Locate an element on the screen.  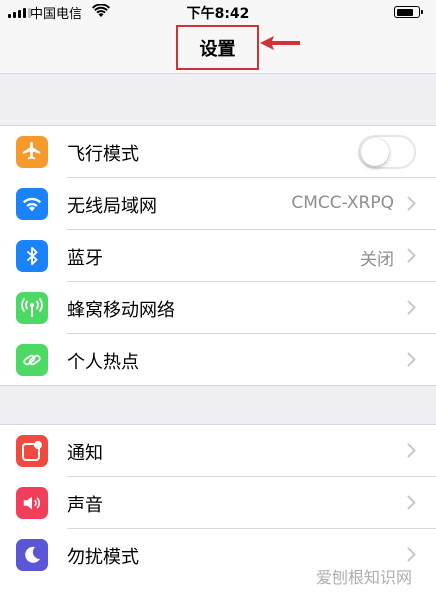
sound-icon is located at coordinates (32, 503).